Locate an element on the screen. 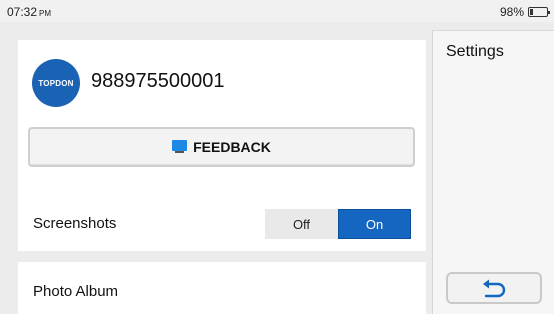 This screenshot has height=314, width=554. feedback-label: FEEDBACK is located at coordinates (232, 147).